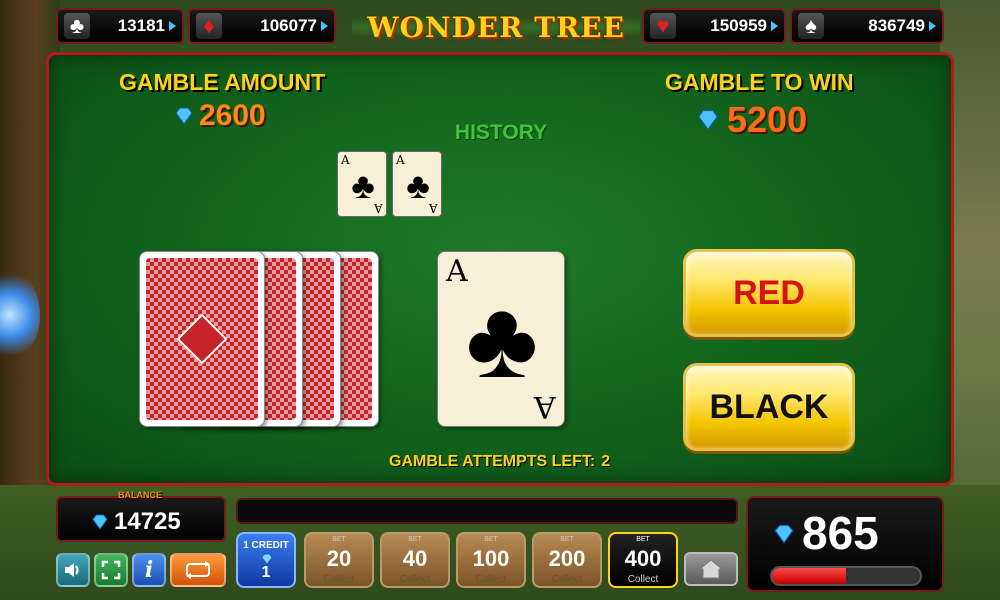 The width and height of the screenshot is (1000, 600). I want to click on fullscreen-icon, so click(111, 570).